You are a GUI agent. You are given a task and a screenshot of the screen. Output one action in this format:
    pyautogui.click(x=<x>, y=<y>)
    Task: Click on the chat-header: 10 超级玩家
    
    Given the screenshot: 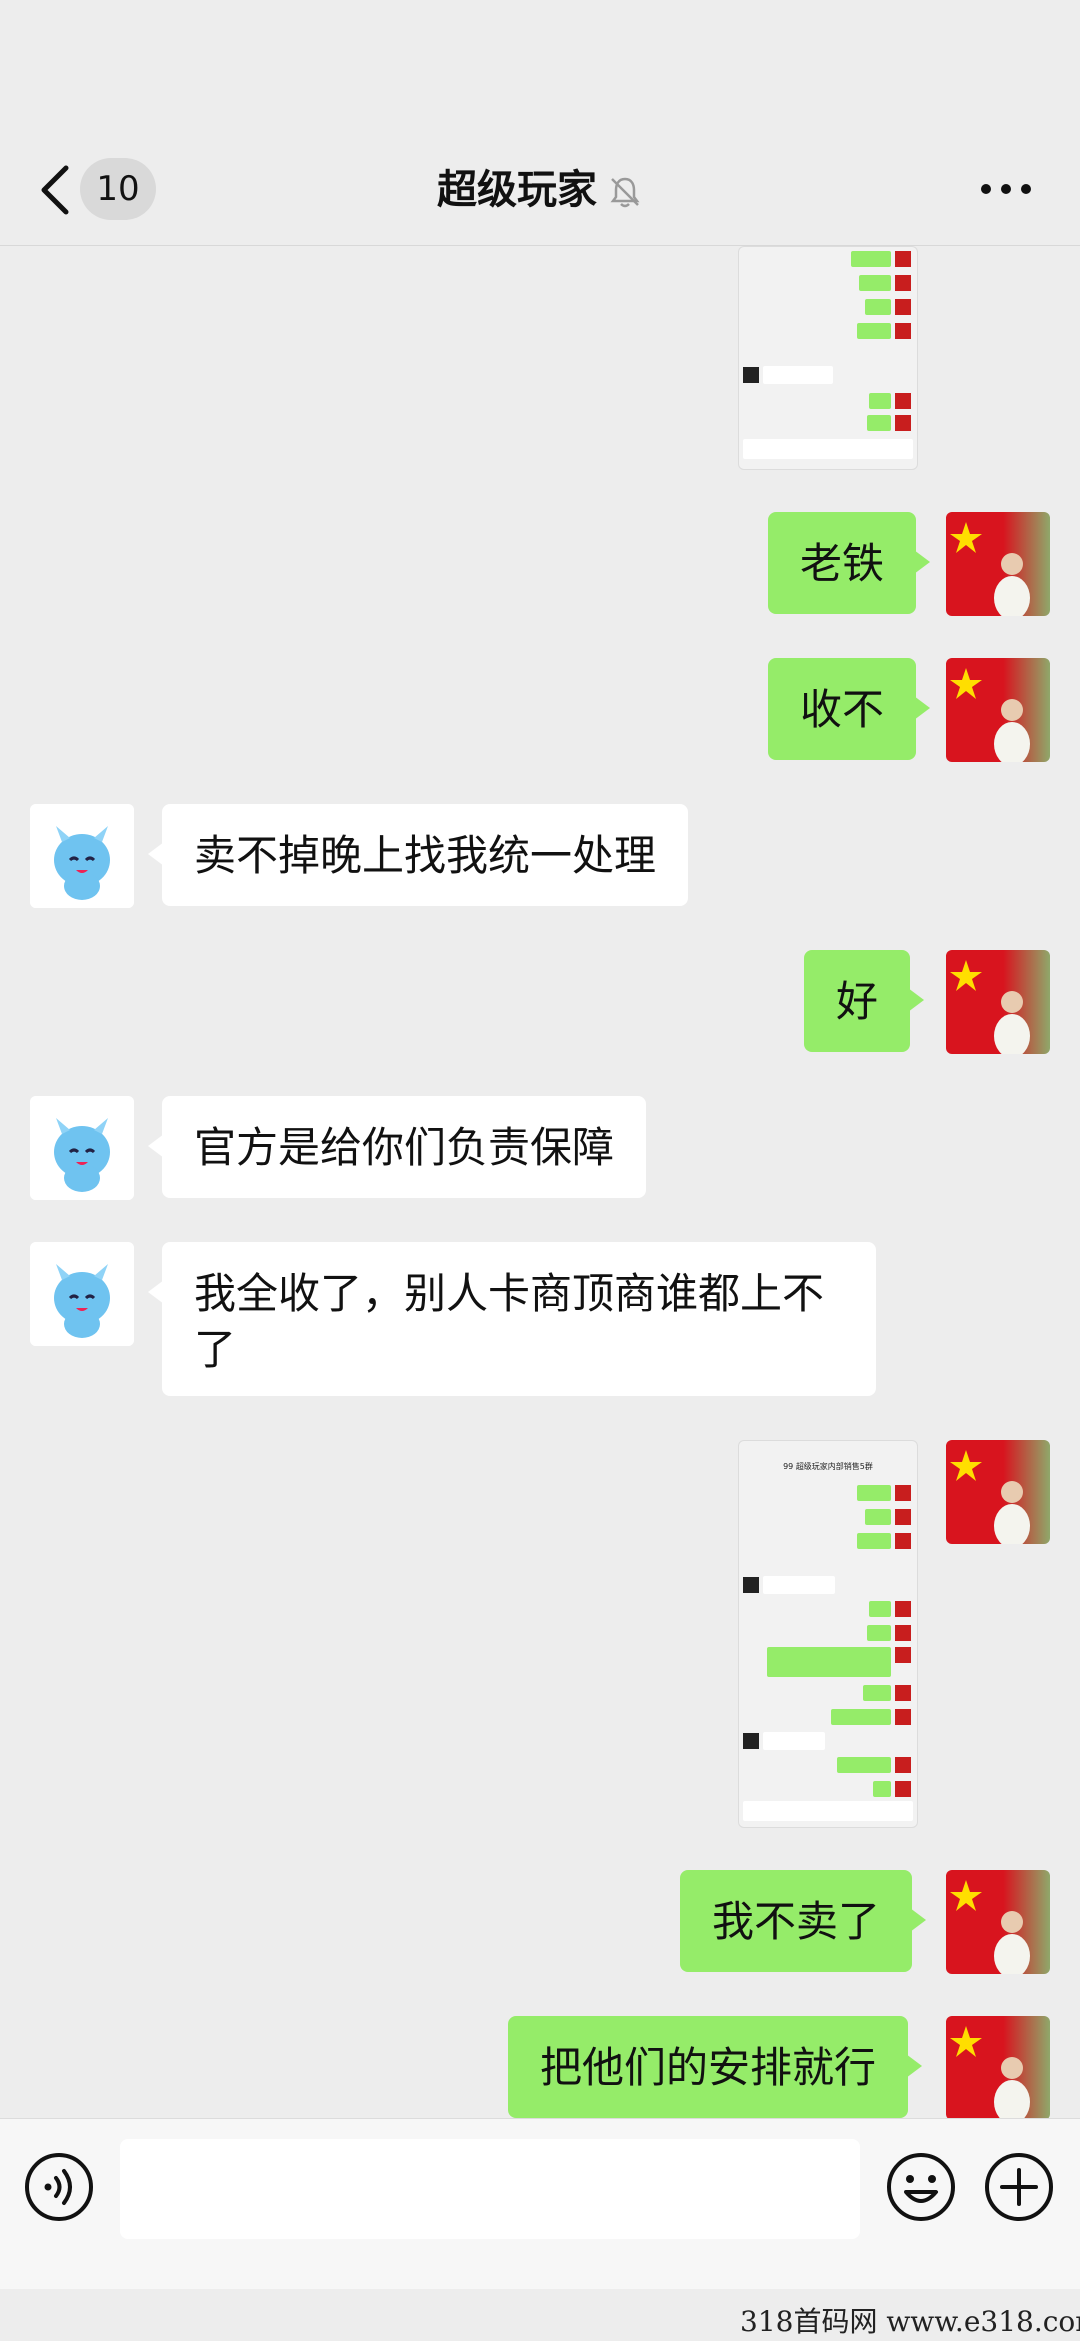 What is the action you would take?
    pyautogui.click(x=540, y=123)
    